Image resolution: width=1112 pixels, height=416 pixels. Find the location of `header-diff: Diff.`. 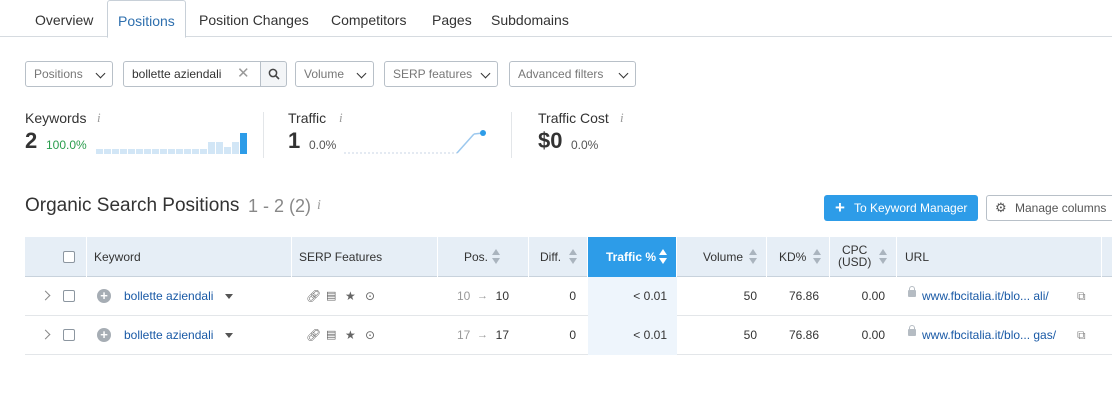

header-diff: Diff. is located at coordinates (558, 257).